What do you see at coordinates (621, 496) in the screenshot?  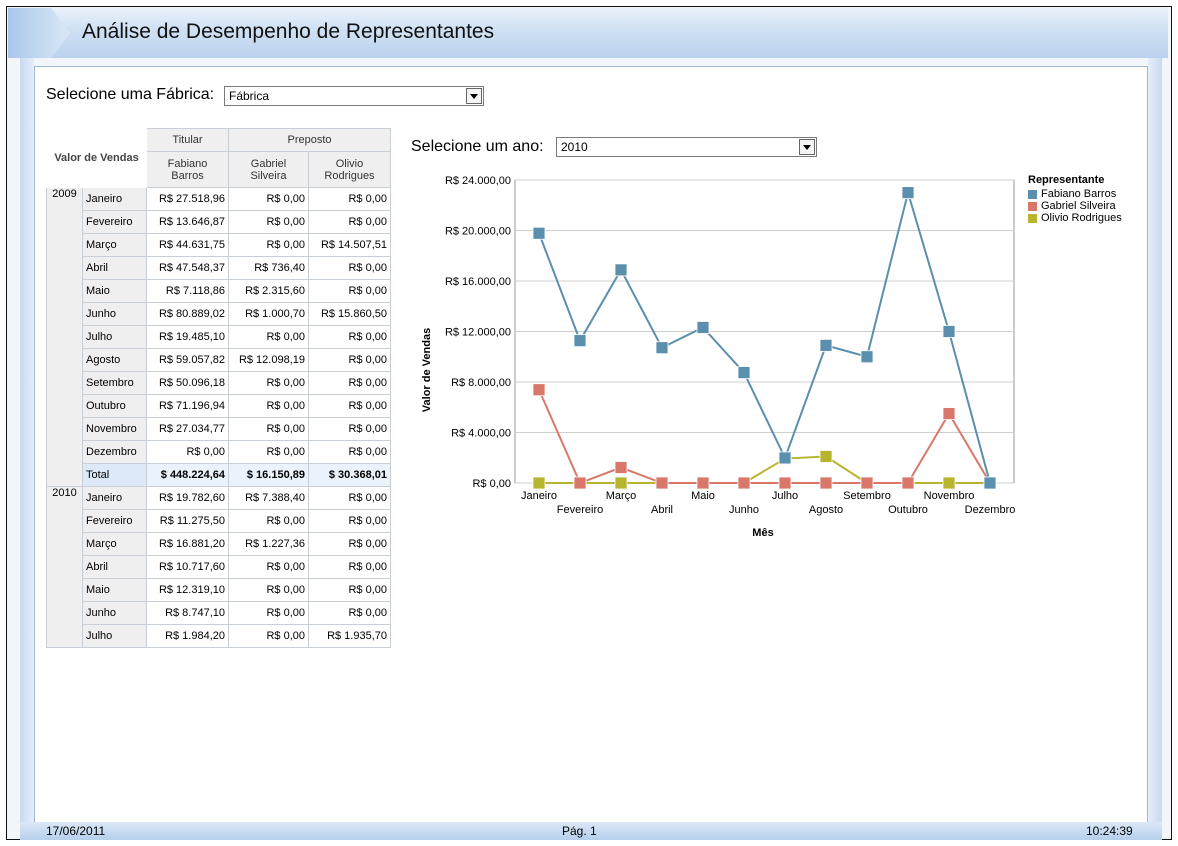 I see `x-tick-label: Março` at bounding box center [621, 496].